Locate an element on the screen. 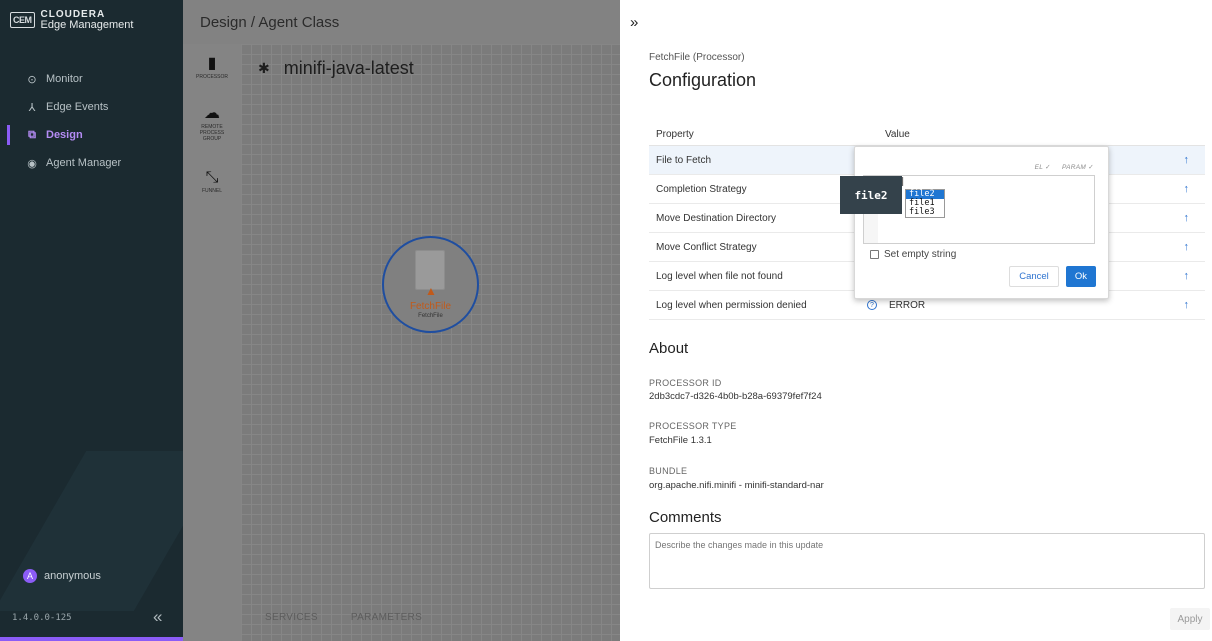  sidebar-decoration is located at coordinates (91, 531).